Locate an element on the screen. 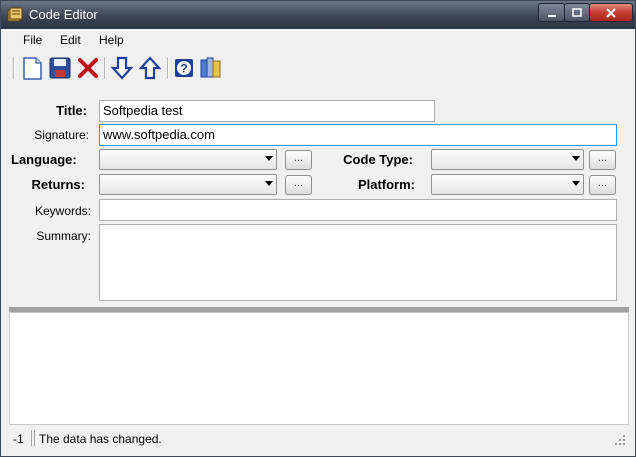 The image size is (636, 457). menu-edit: Edit is located at coordinates (70, 40).